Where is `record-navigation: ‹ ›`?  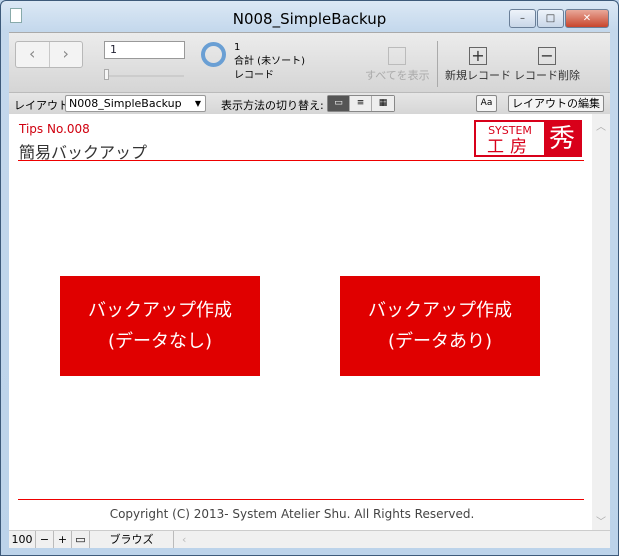
record-navigation: ‹ › is located at coordinates (49, 54).